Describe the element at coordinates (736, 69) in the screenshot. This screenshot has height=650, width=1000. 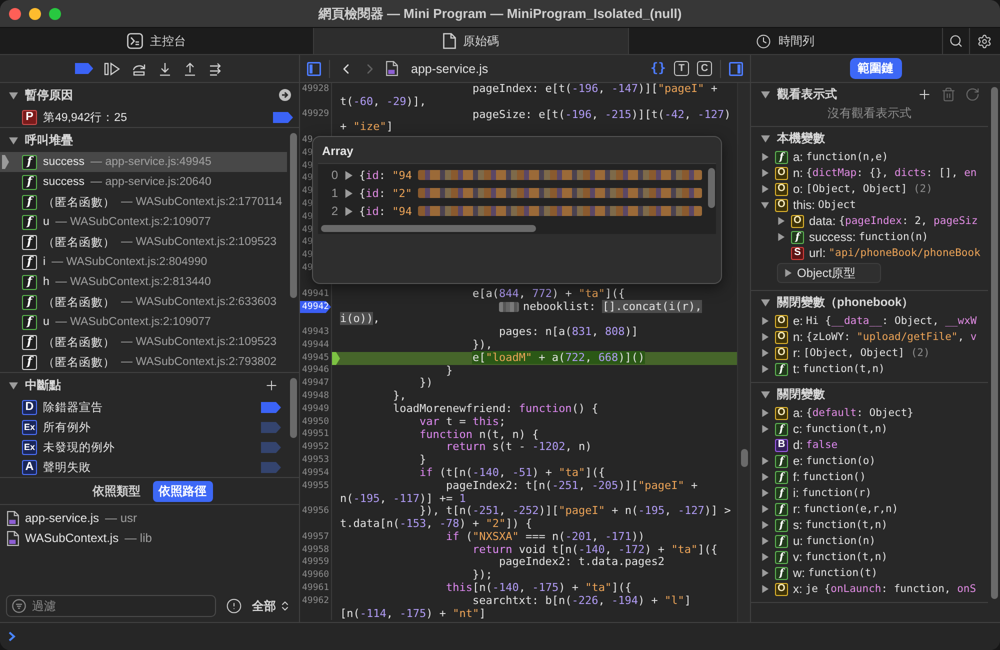
I see `right-sidebar-icon` at that location.